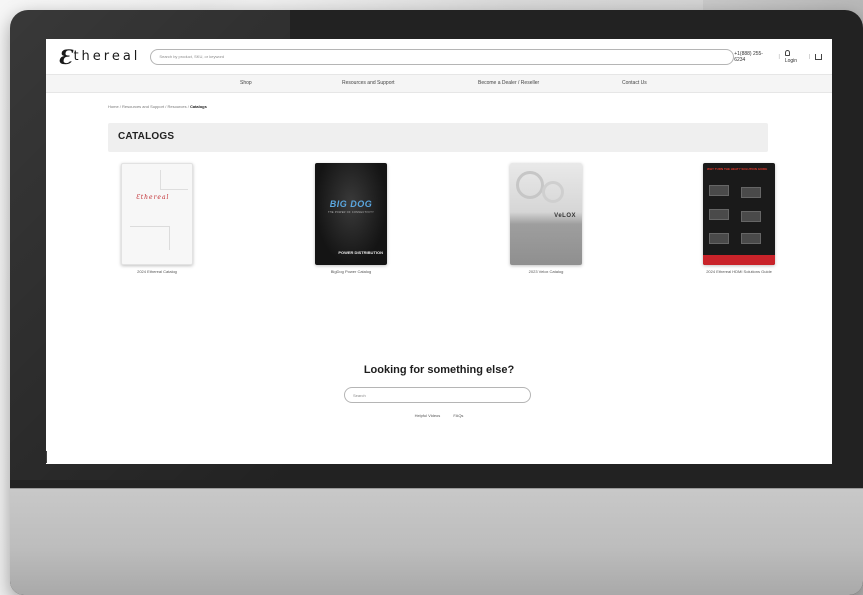 The image size is (863, 595). I want to click on phone-link: +1(888) 255-6234, so click(753, 57).